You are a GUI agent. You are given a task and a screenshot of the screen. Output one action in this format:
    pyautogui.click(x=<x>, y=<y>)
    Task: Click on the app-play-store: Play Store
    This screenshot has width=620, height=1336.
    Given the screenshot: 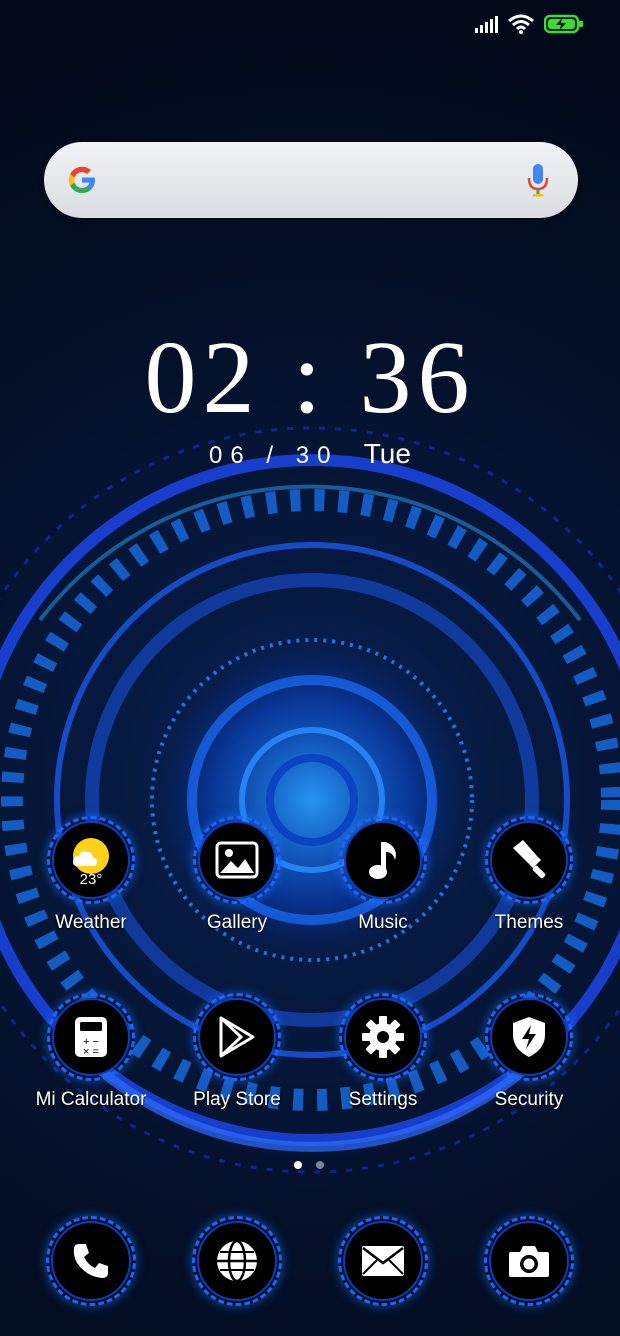 What is the action you would take?
    pyautogui.click(x=237, y=1052)
    